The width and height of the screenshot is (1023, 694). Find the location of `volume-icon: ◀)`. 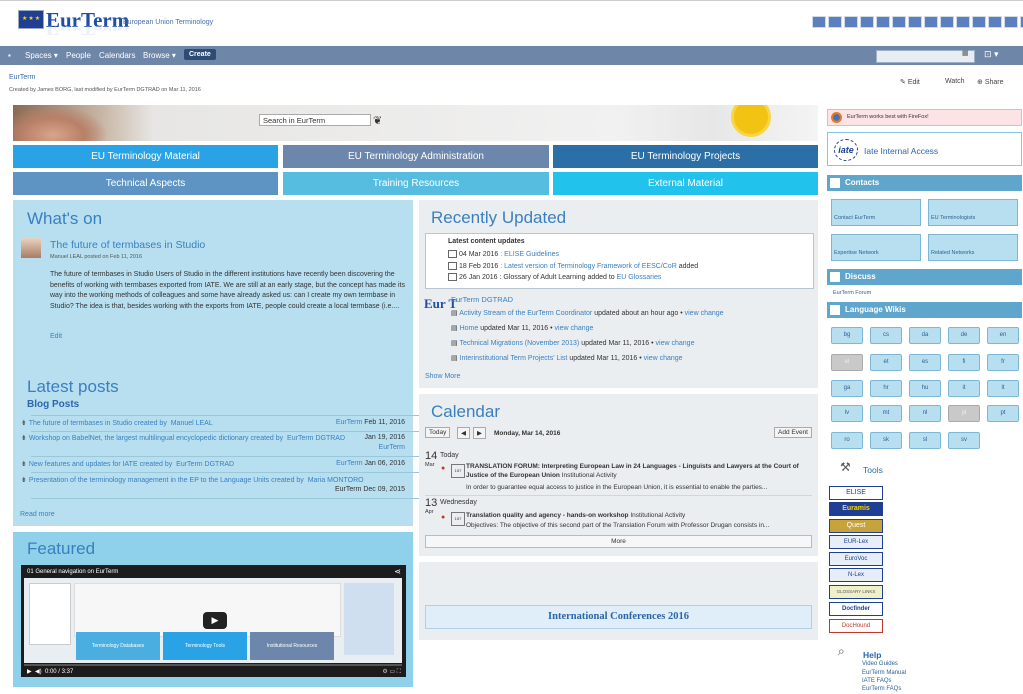

volume-icon: ◀) is located at coordinates (38, 672).